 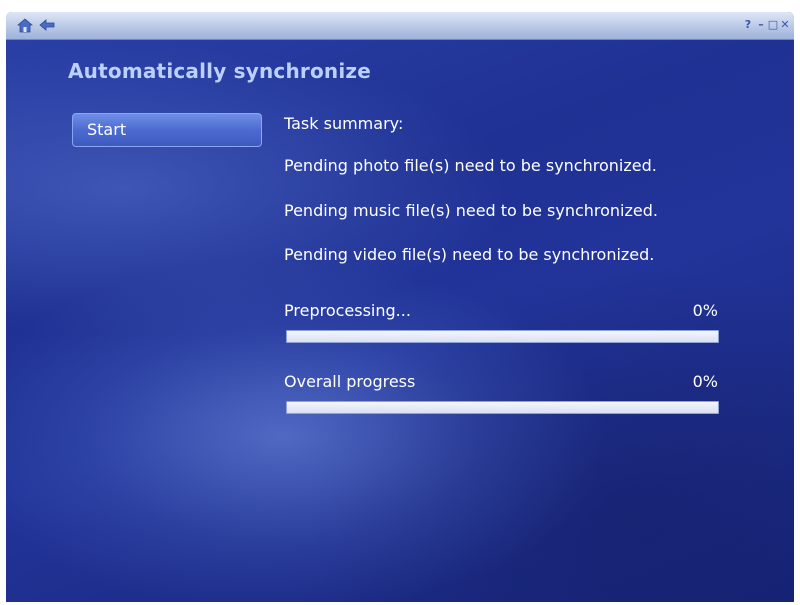 I want to click on home-icon, so click(x=25, y=25).